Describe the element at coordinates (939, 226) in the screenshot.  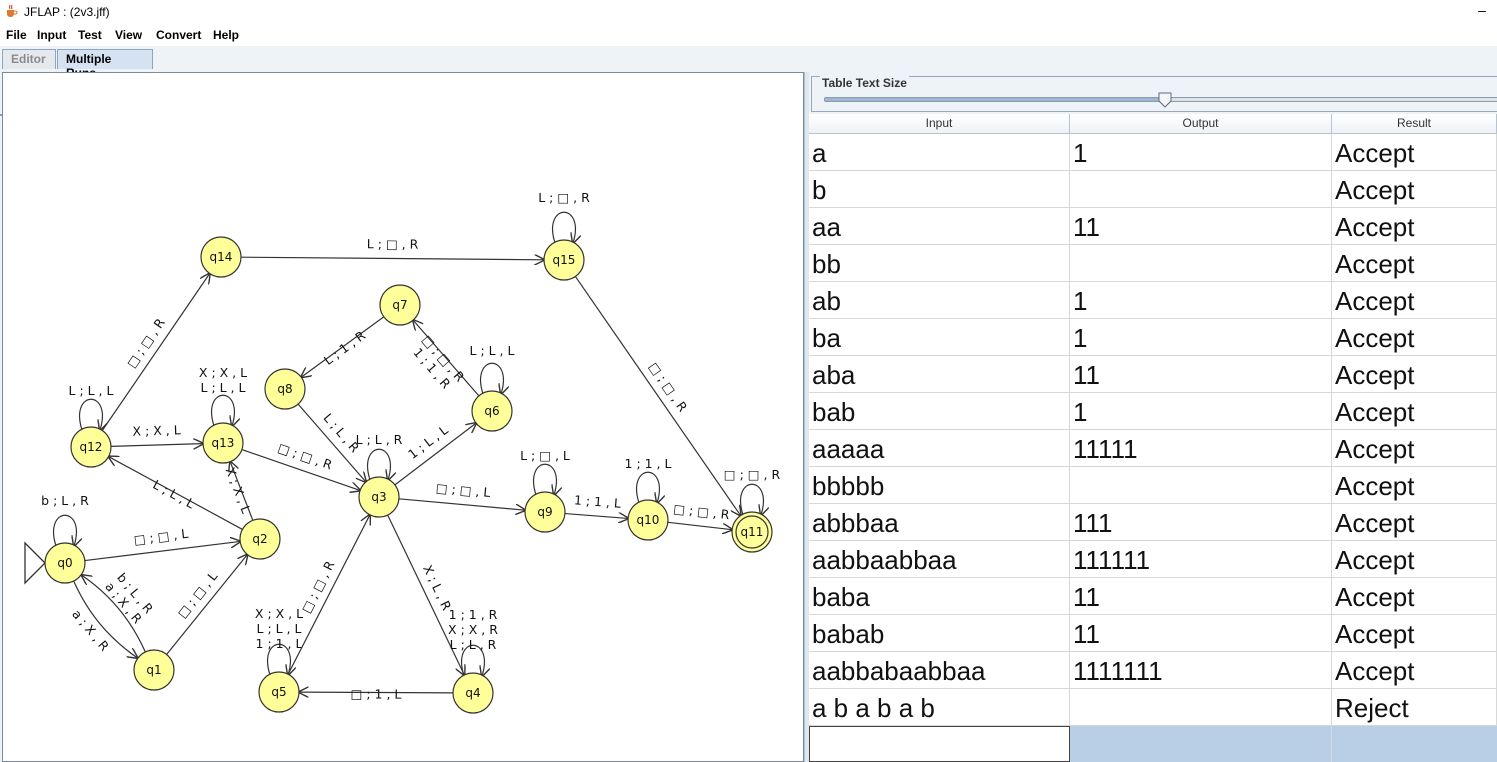
I see `input-cell: aa` at that location.